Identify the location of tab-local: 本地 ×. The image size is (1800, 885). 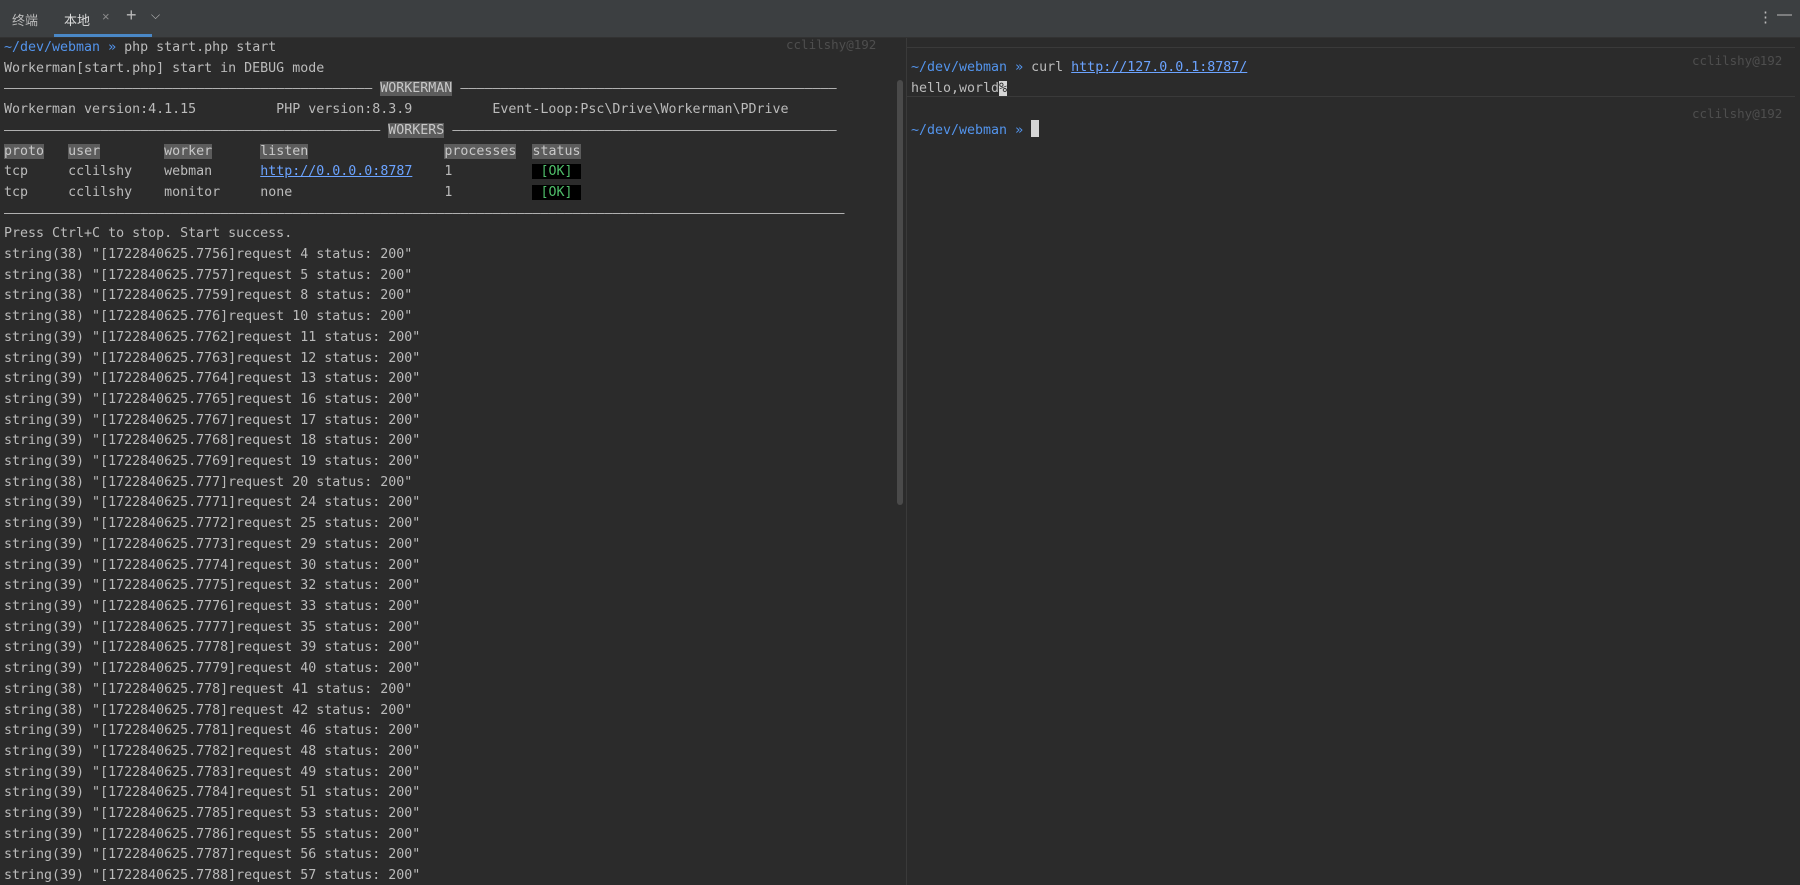
(103, 18).